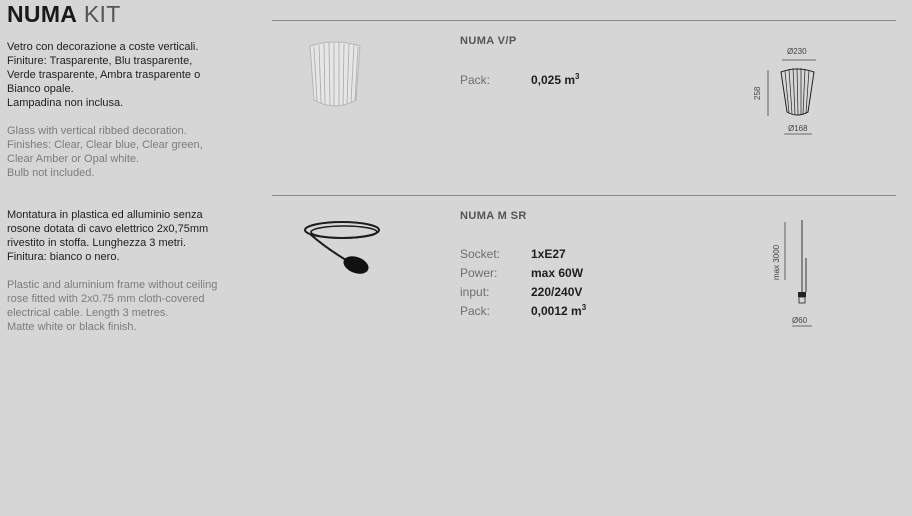  I want to click on glass-shade-image, so click(335, 74).